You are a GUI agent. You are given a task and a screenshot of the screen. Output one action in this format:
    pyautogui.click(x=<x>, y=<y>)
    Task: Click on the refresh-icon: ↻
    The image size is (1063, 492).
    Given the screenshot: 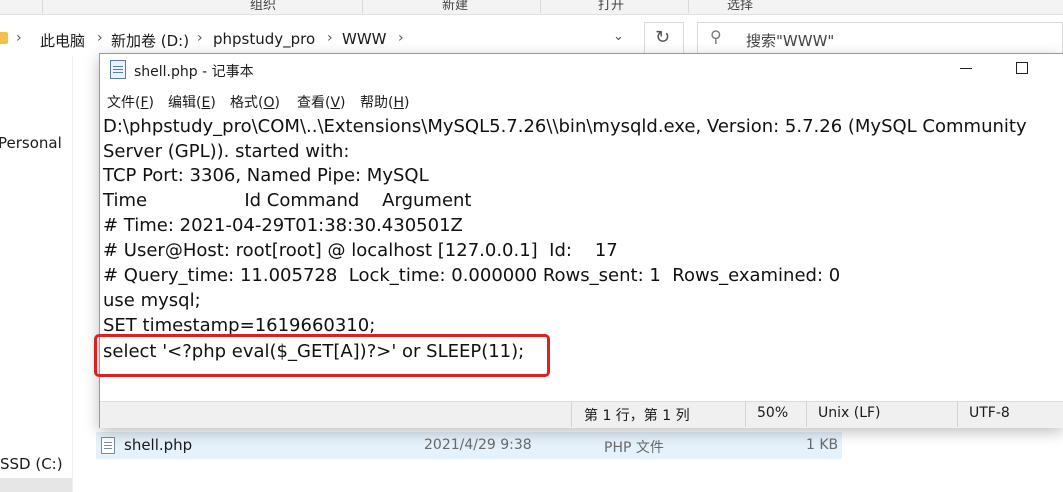 What is the action you would take?
    pyautogui.click(x=663, y=37)
    